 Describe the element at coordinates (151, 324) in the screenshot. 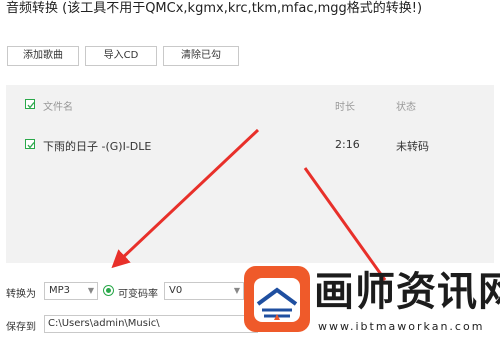

I see `save-path-input: C:\Users\admin\Music\` at that location.